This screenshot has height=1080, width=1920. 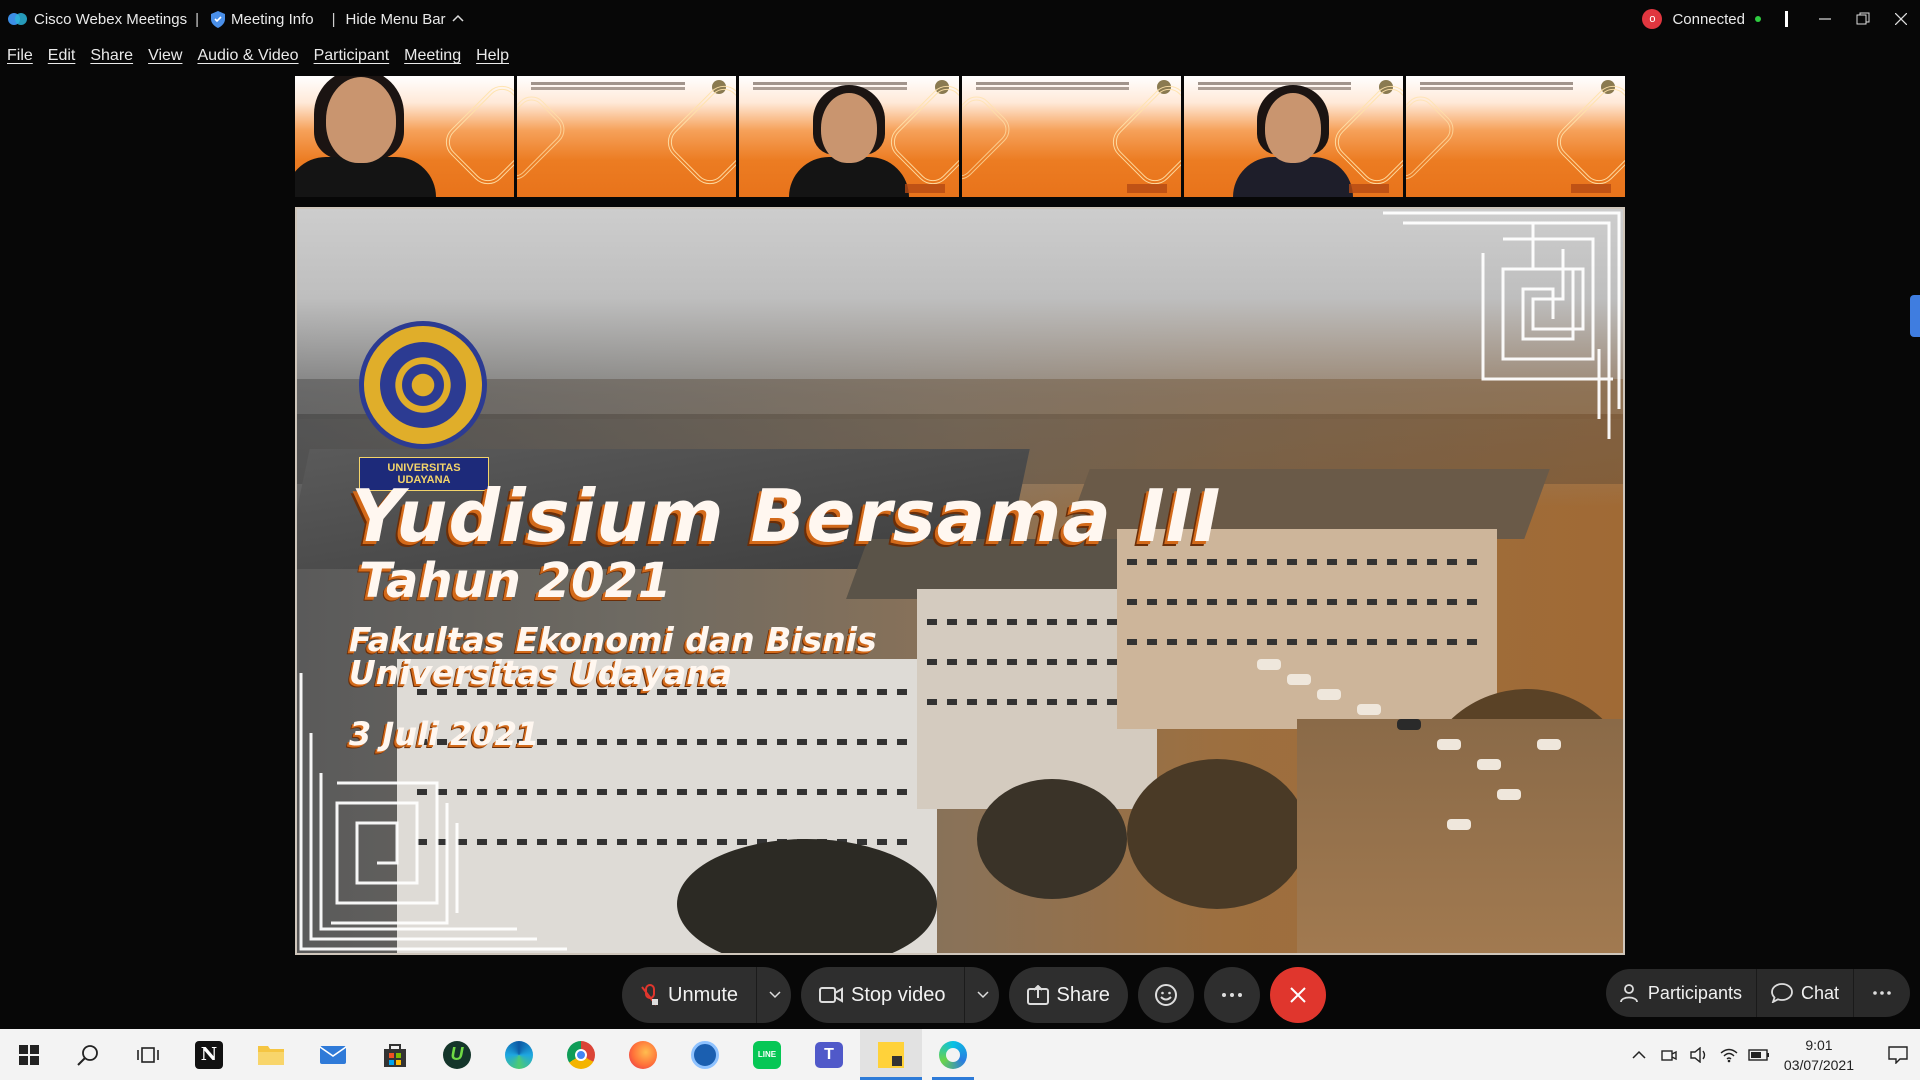 I want to click on ellipsis-icon, so click(x=1882, y=993).